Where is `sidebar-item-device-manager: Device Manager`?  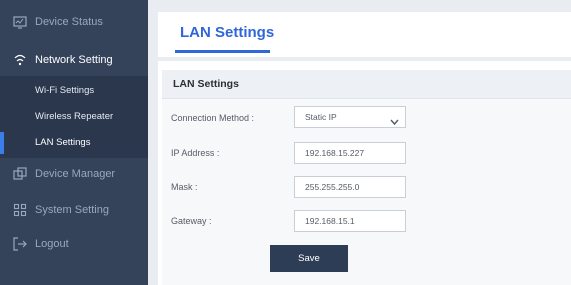 sidebar-item-device-manager: Device Manager is located at coordinates (74, 174).